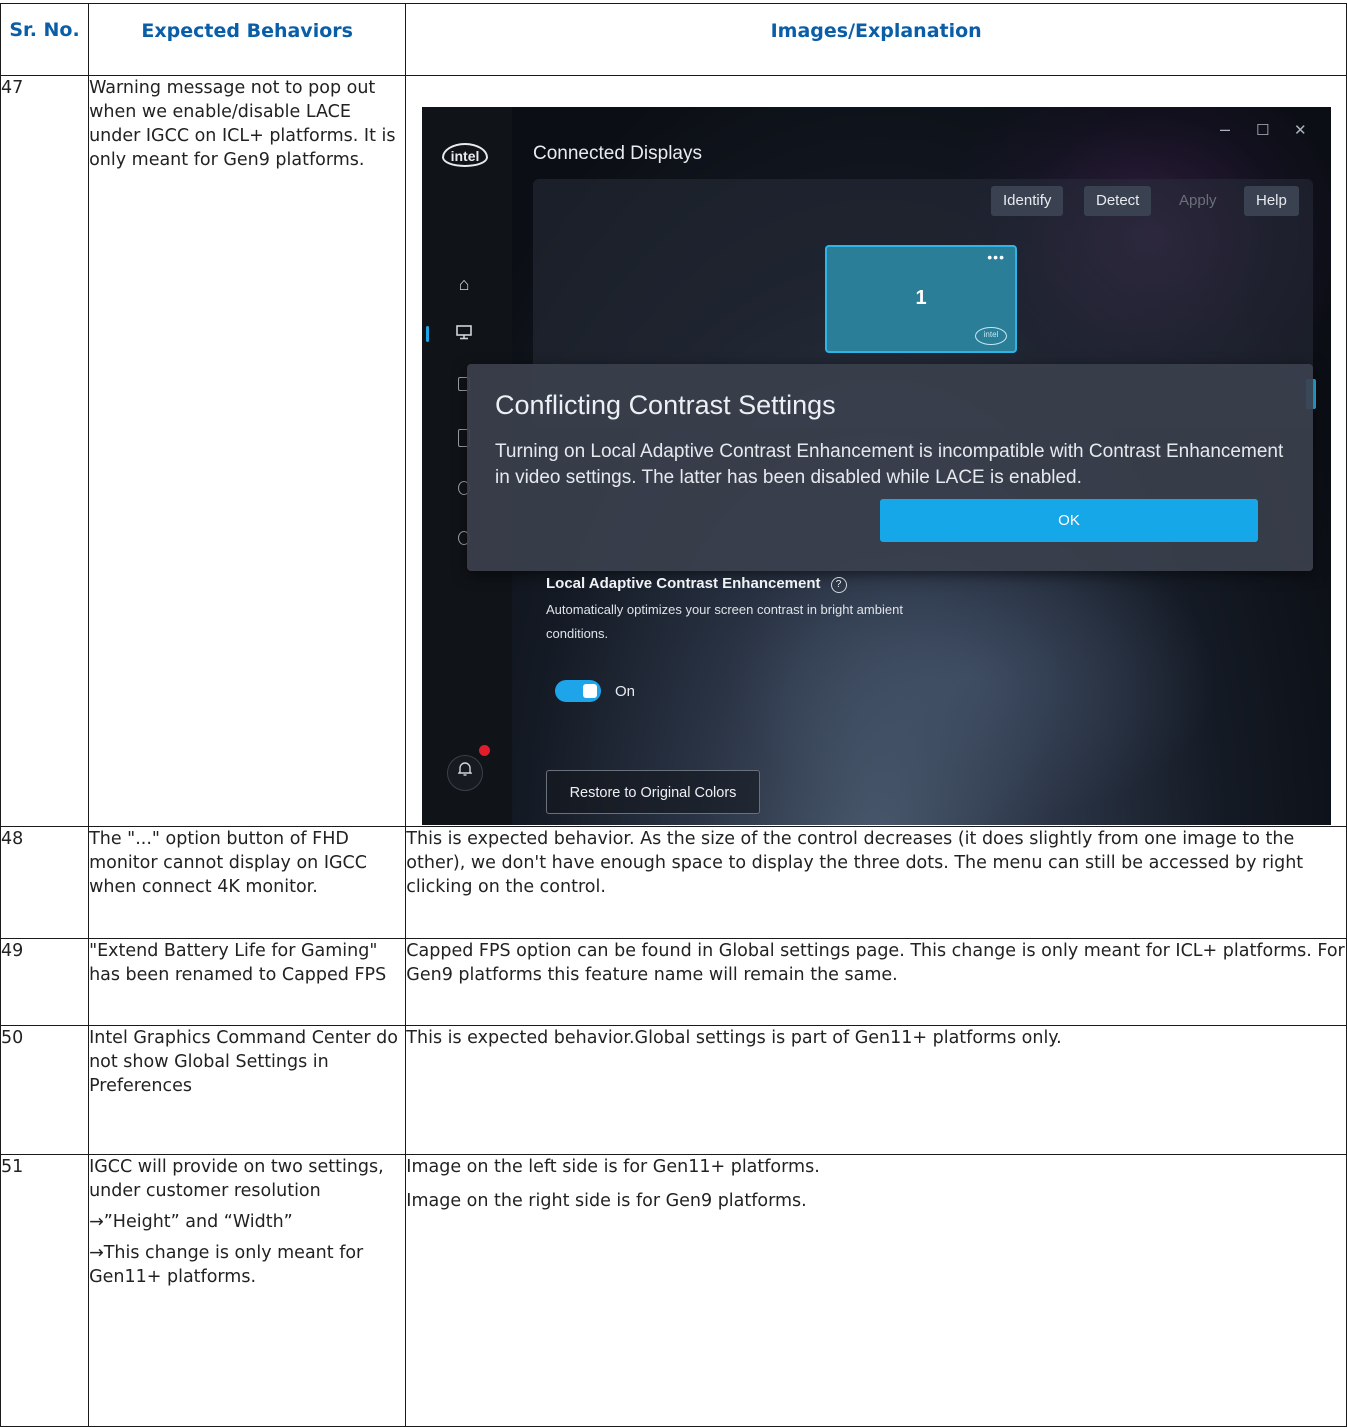 Image resolution: width=1347 pixels, height=1427 pixels. What do you see at coordinates (625, 691) in the screenshot?
I see `toggle-state-label: On` at bounding box center [625, 691].